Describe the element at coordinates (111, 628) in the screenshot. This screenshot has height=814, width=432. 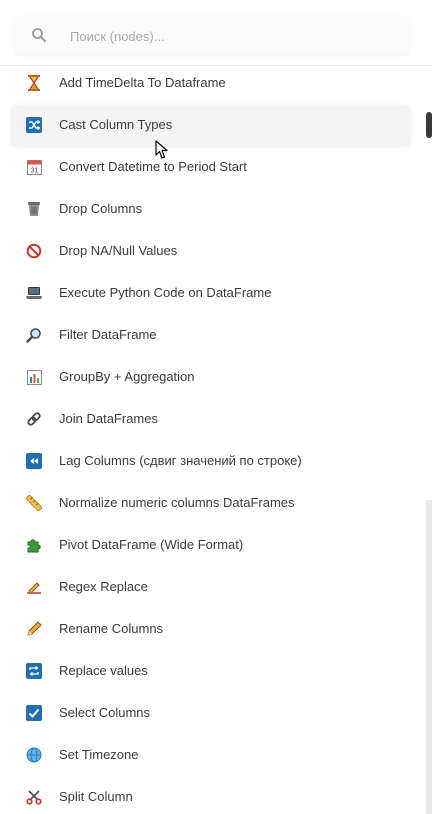
I see `node-label: Rename Columns` at that location.